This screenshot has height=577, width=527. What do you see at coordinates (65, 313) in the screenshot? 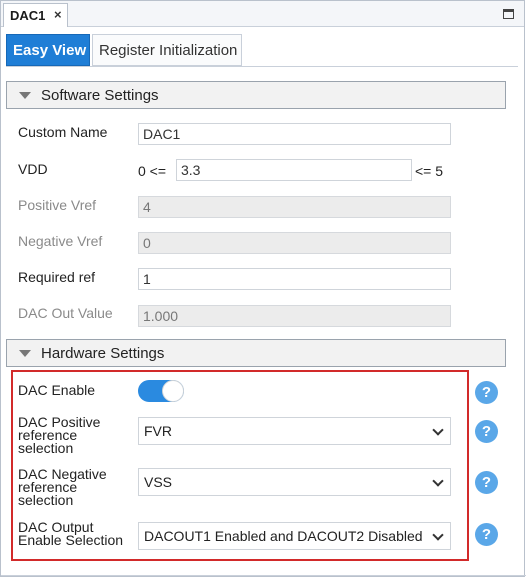
I see `dac-out-value-label: DAC Out Value` at bounding box center [65, 313].